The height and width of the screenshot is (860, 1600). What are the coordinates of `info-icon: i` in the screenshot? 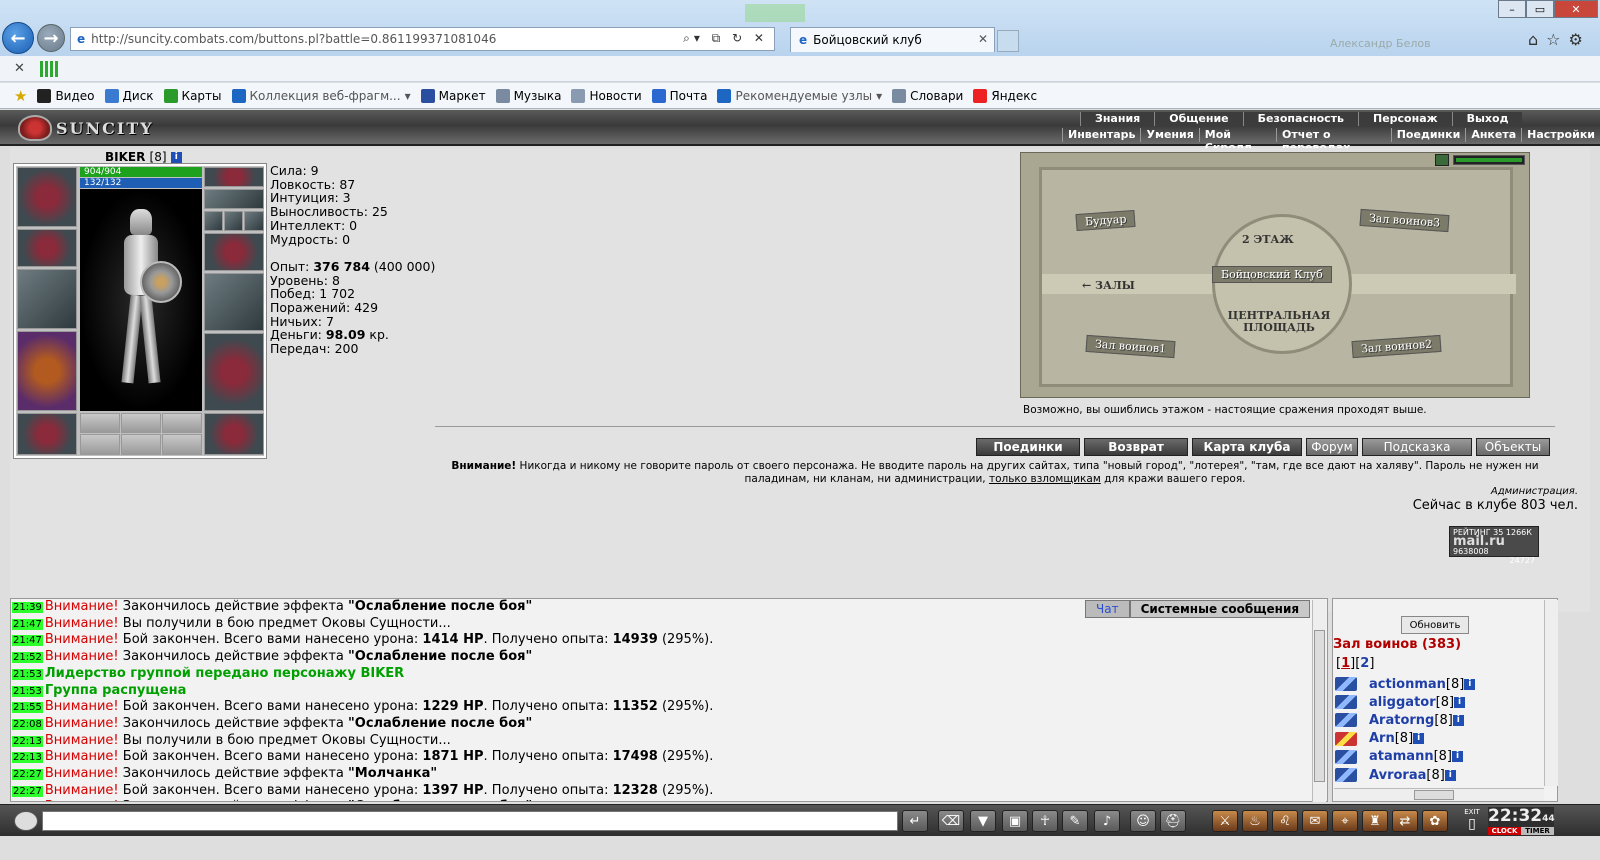 It's located at (176, 157).